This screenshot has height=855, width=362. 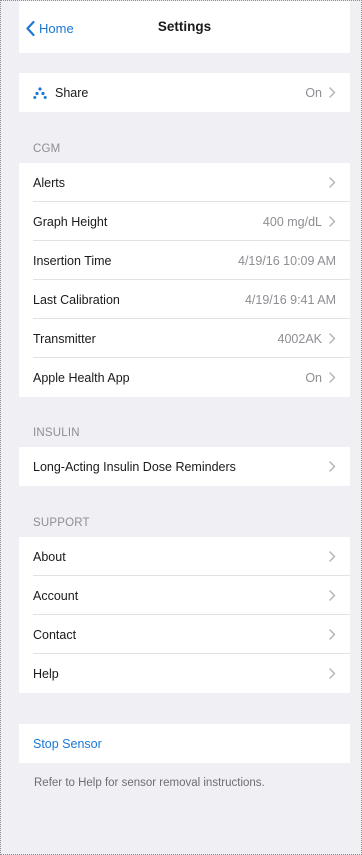 What do you see at coordinates (292, 221) in the screenshot?
I see `row-value: 400 mg/dL` at bounding box center [292, 221].